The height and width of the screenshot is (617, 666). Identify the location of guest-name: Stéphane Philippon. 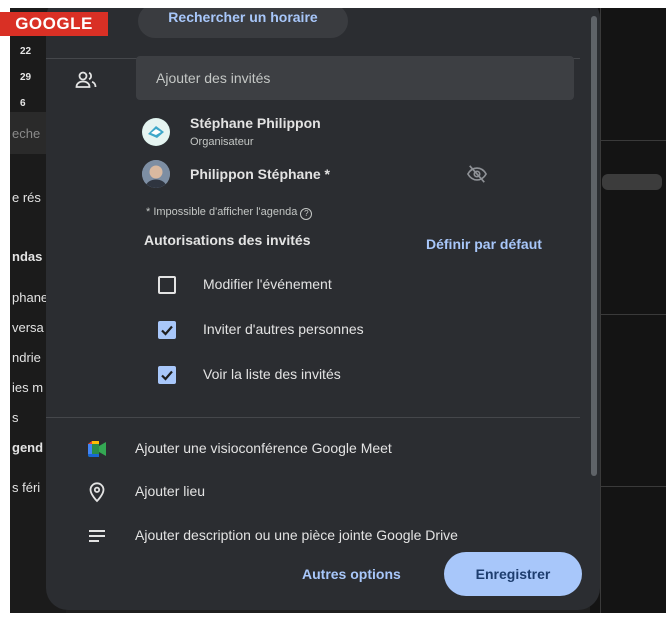
(255, 123).